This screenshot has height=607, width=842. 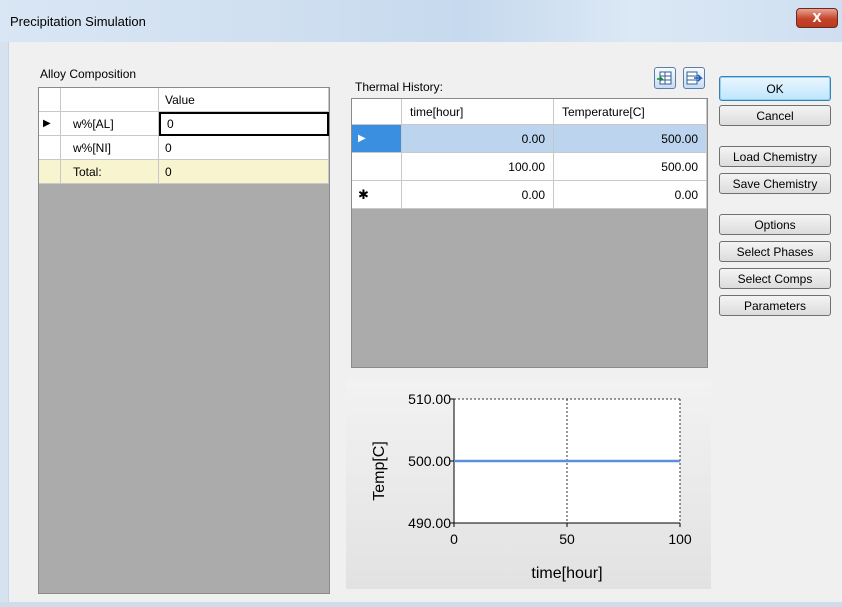 I want to click on y-axis-label: Temp[C], so click(x=379, y=471).